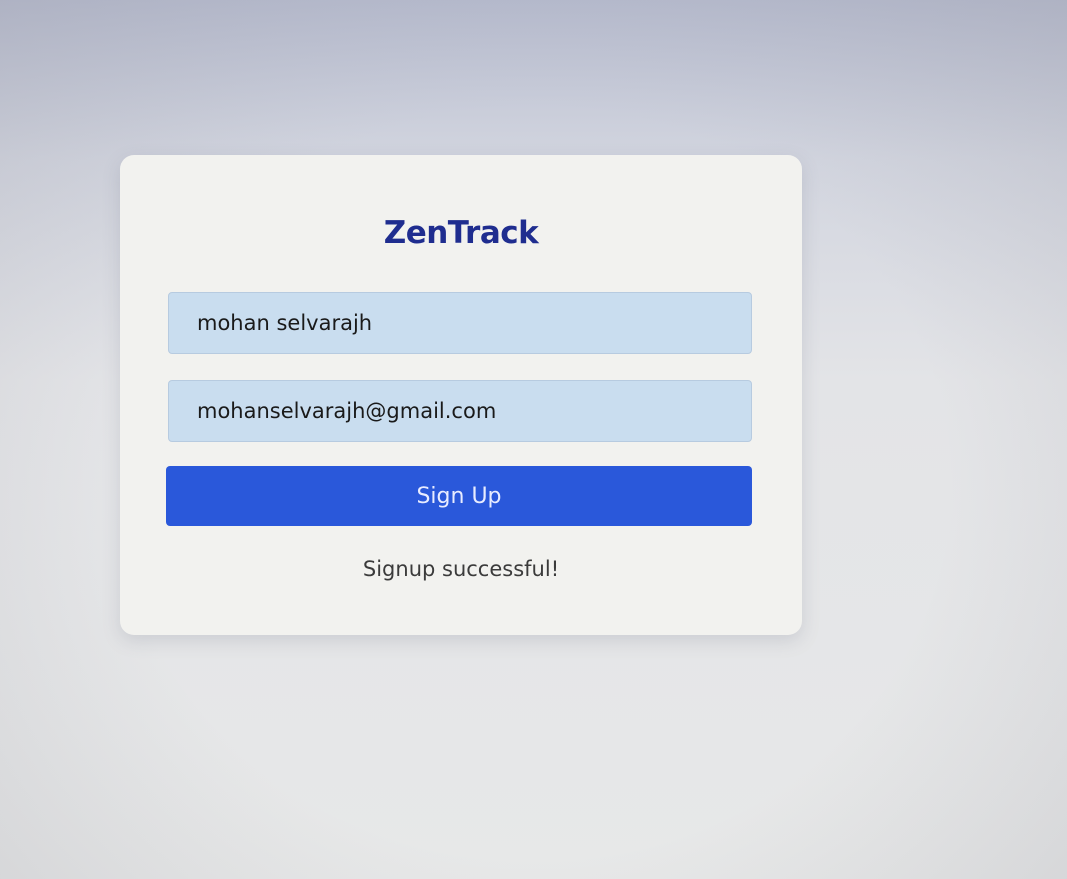 The height and width of the screenshot is (879, 1067). Describe the element at coordinates (460, 411) in the screenshot. I see `email-input` at that location.